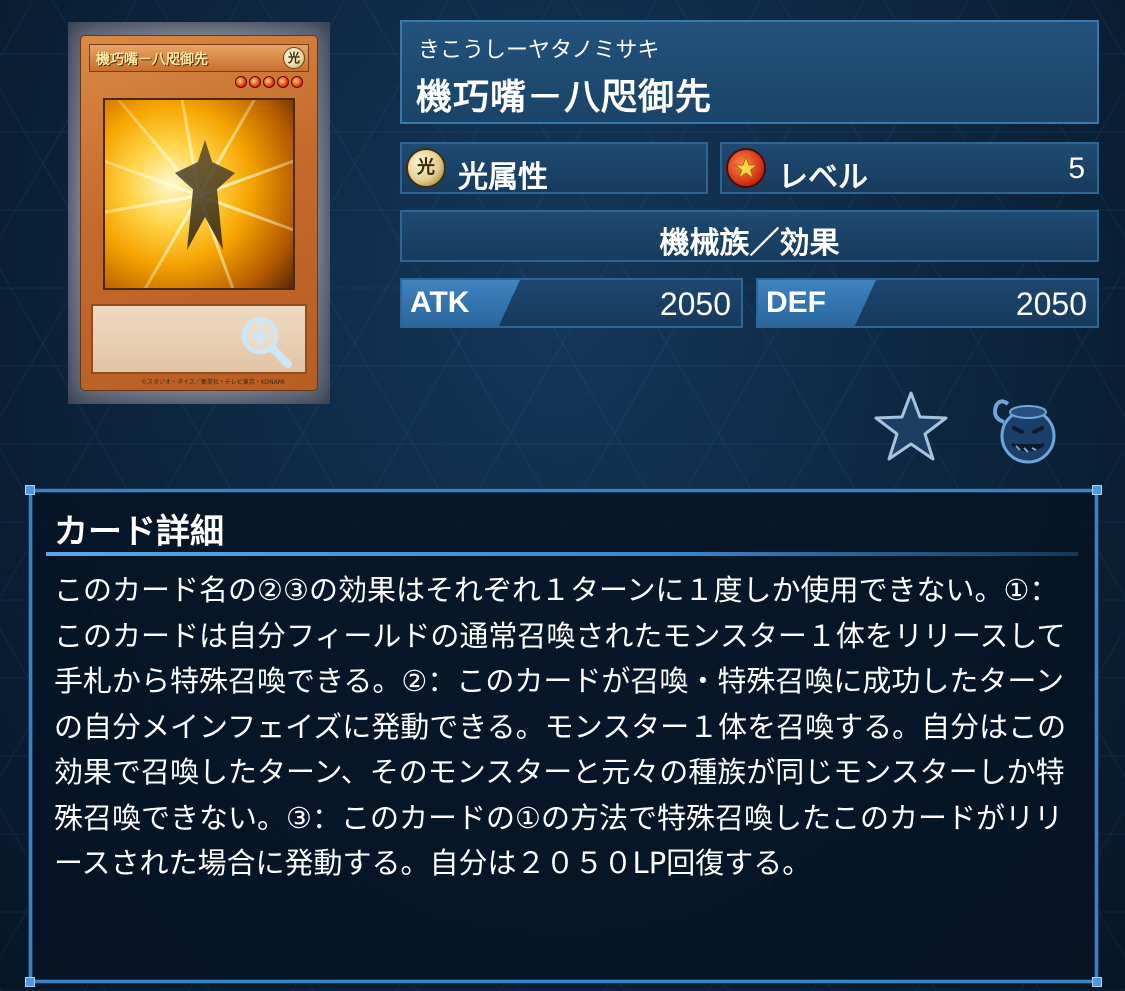 This screenshot has height=991, width=1125. Describe the element at coordinates (1051, 304) in the screenshot. I see `def-value: 2050` at that location.